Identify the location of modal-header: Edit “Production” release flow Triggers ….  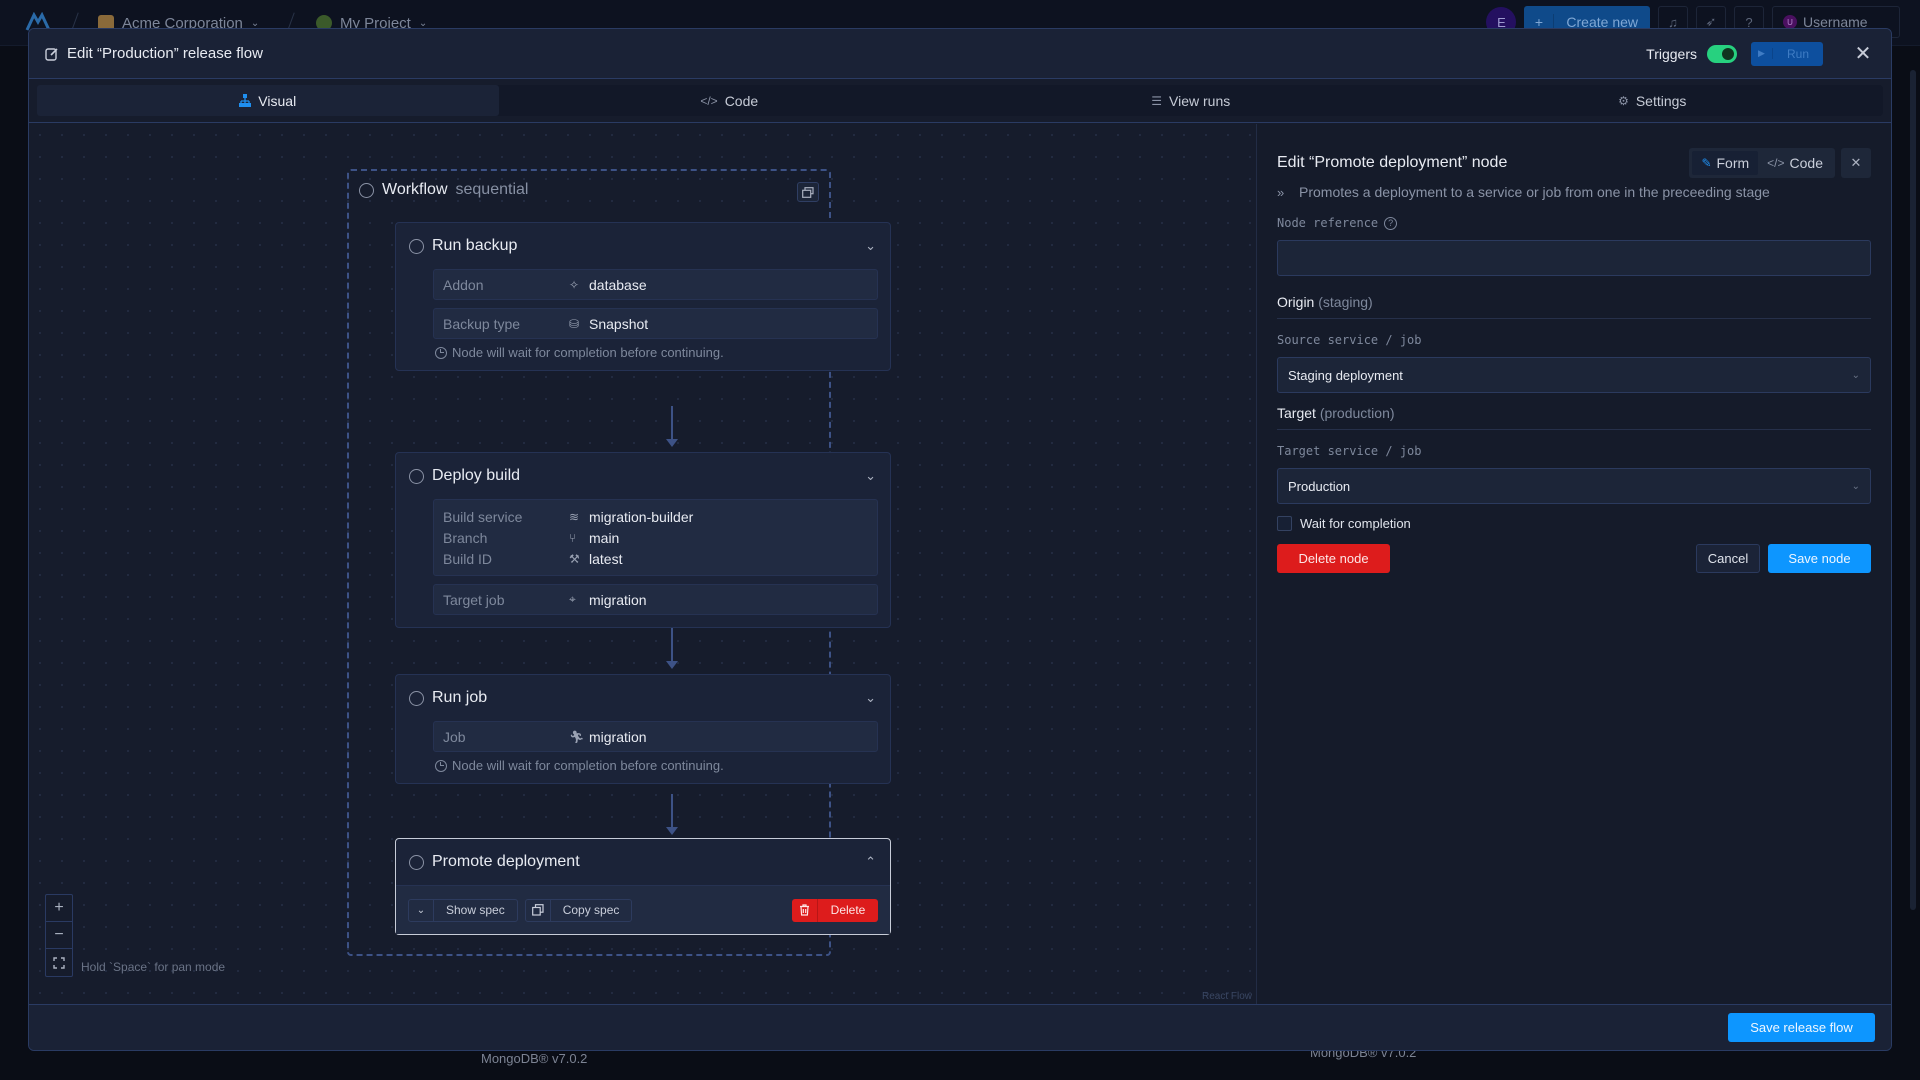
(960, 54).